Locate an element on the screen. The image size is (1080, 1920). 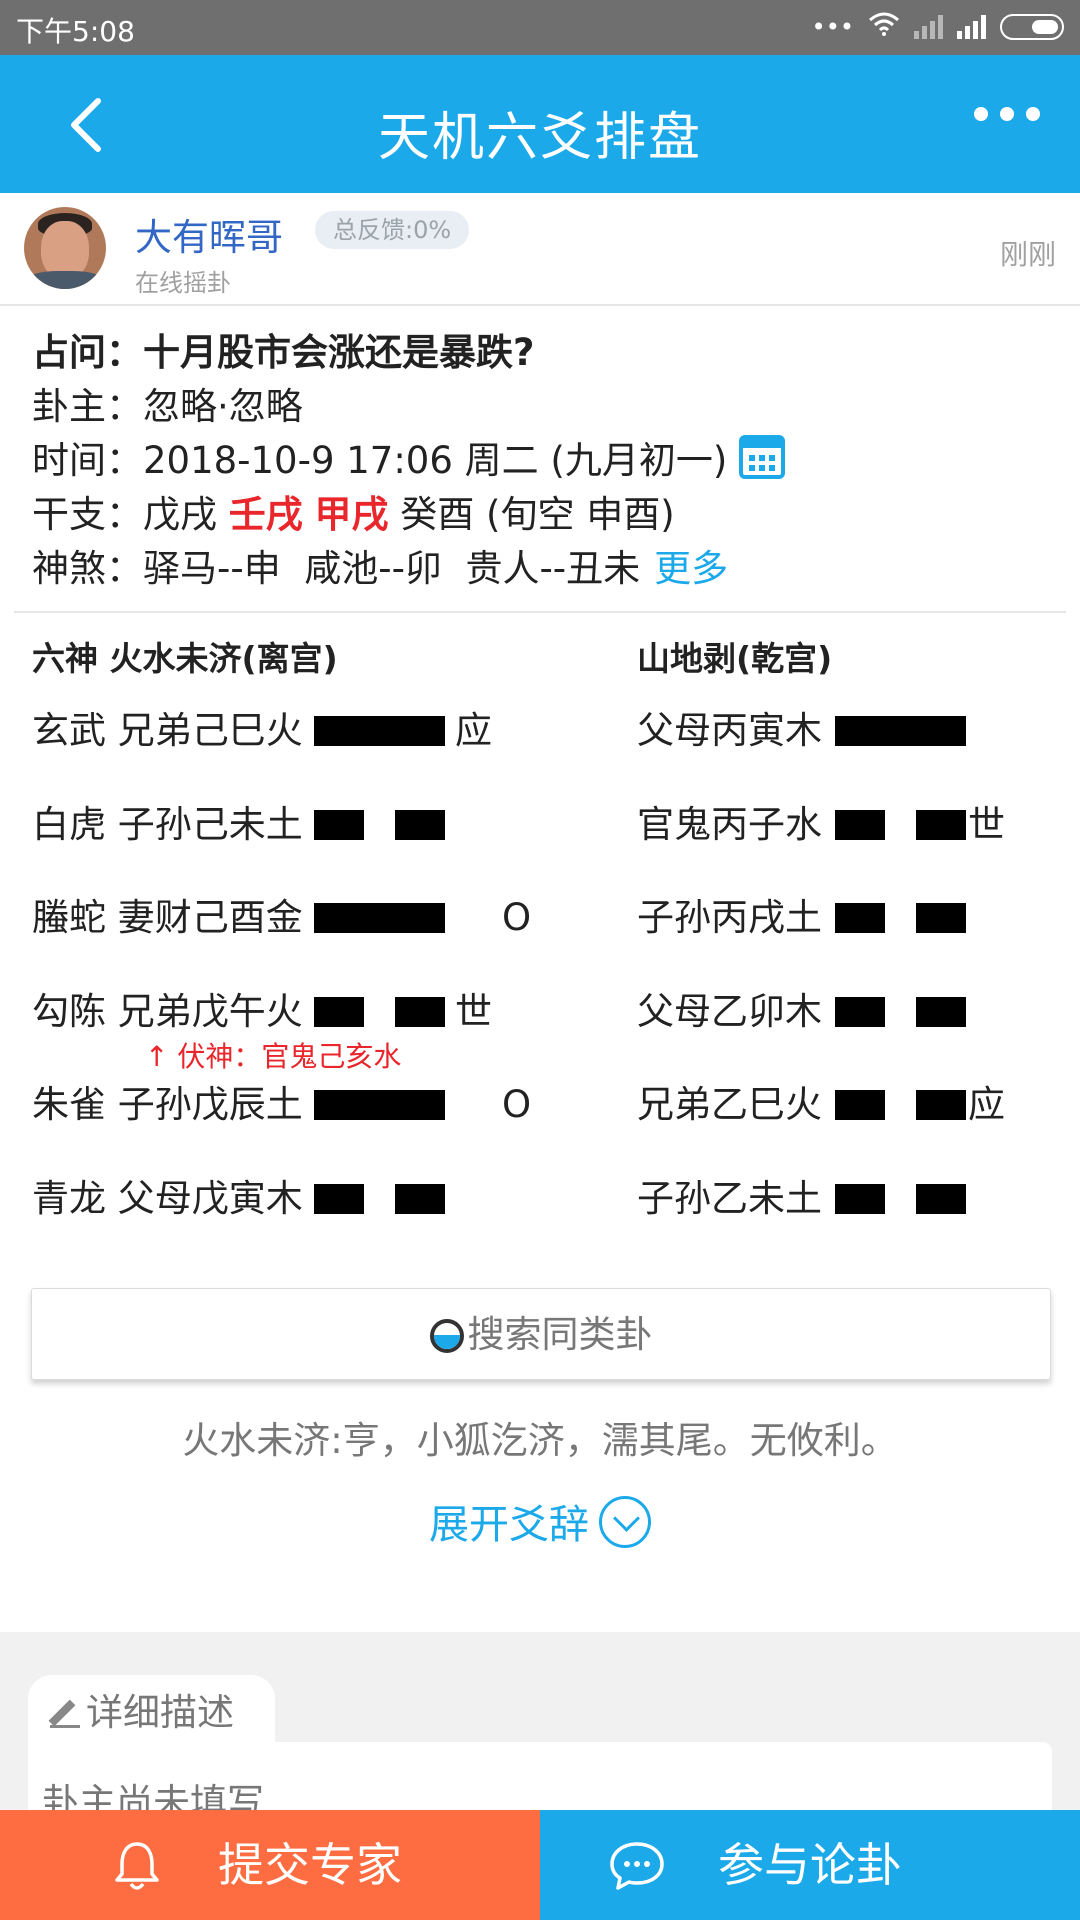
user-row: 大有晖哥 总反馈:0% 在线摇卦 刚刚 is located at coordinates (540, 249).